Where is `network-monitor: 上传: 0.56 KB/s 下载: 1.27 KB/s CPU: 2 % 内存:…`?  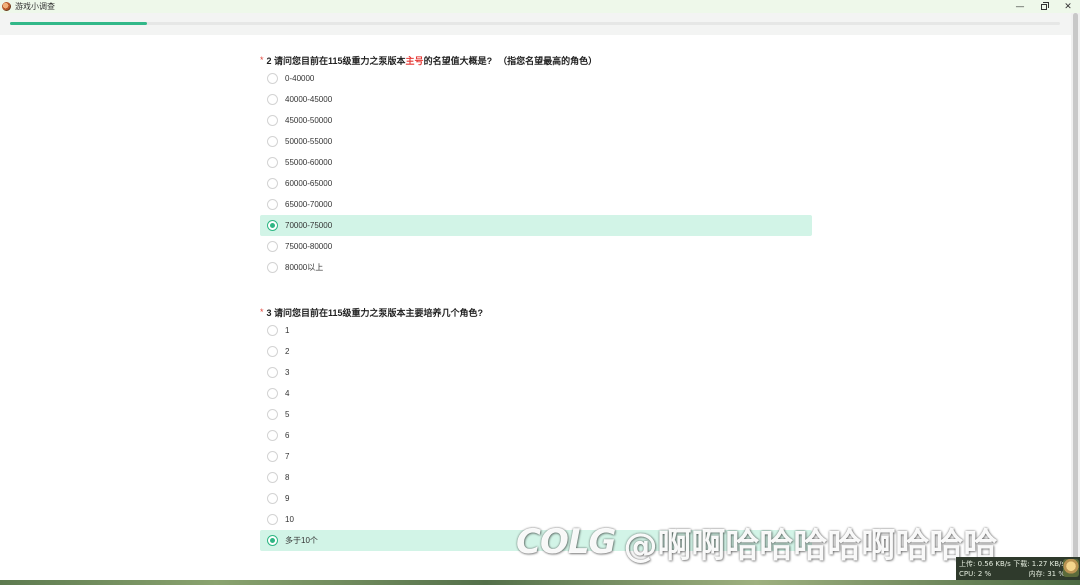 network-monitor: 上传: 0.56 KB/s 下载: 1.27 KB/s CPU: 2 % 内存:… is located at coordinates (1018, 568).